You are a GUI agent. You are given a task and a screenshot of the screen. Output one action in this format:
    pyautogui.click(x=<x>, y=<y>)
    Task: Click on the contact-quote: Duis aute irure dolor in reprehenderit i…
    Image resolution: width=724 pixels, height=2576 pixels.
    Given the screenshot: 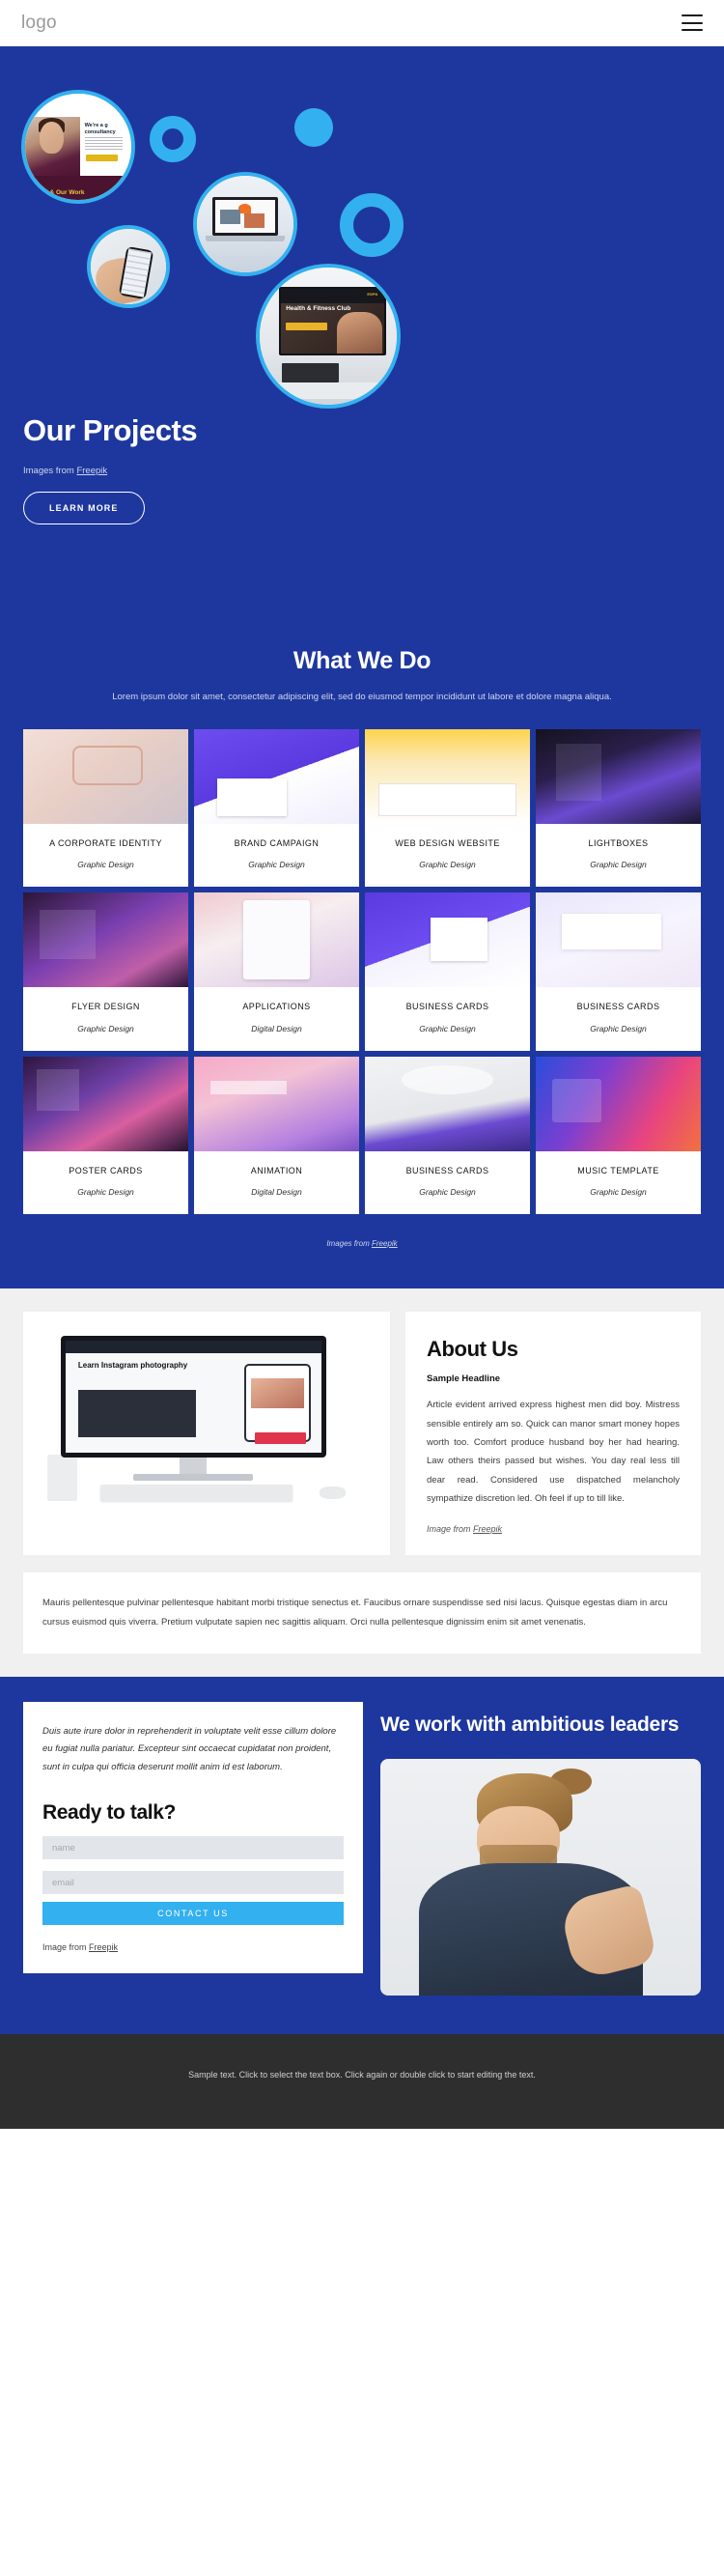 What is the action you would take?
    pyautogui.click(x=189, y=1748)
    